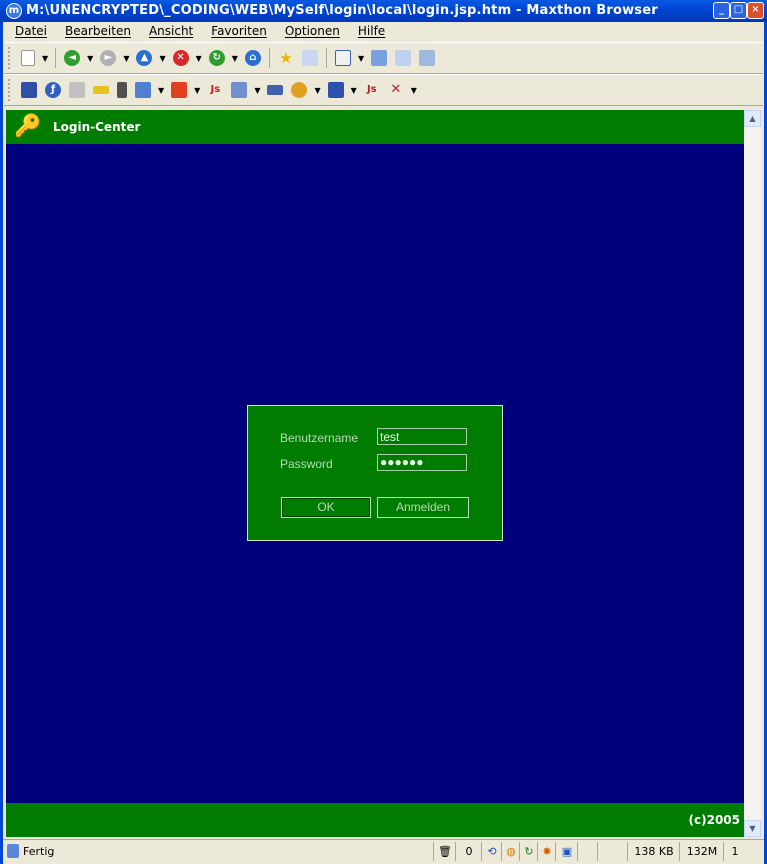 The image size is (767, 864). What do you see at coordinates (427, 58) in the screenshot?
I see `recycle-icon` at bounding box center [427, 58].